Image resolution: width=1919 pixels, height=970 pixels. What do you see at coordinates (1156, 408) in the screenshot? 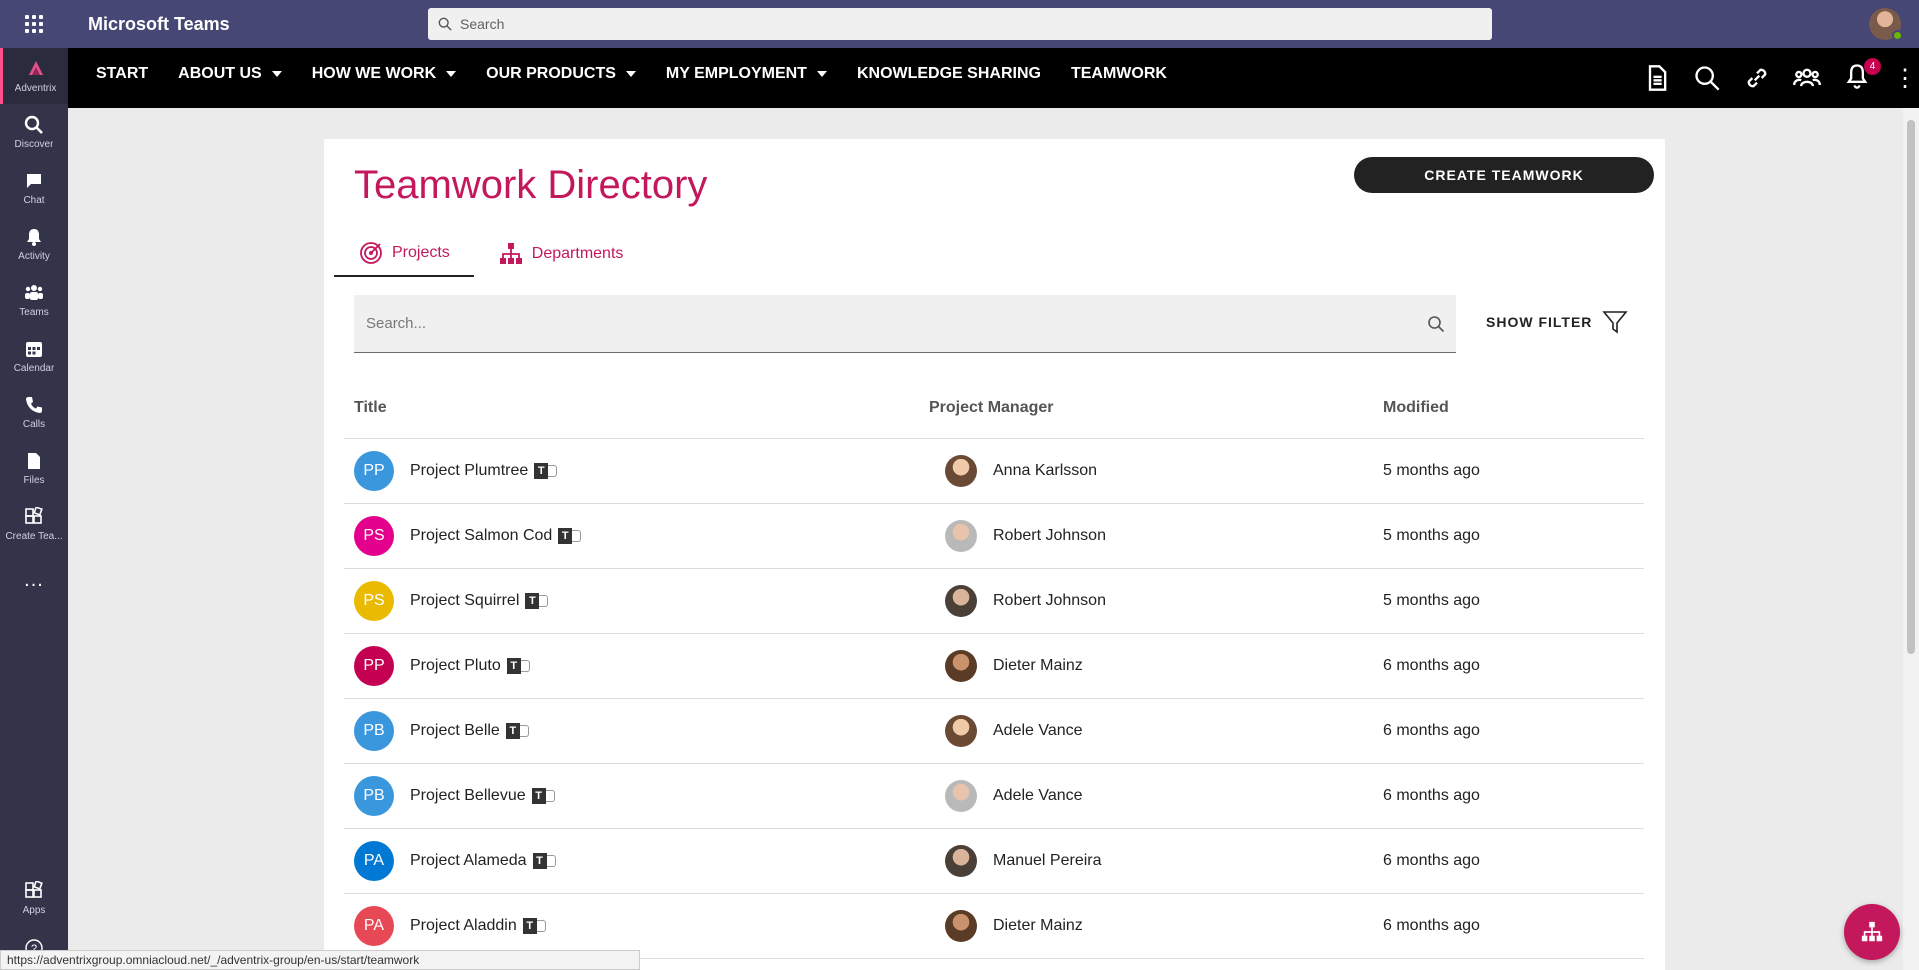
I see `column-header-manager: Project Manager` at bounding box center [1156, 408].